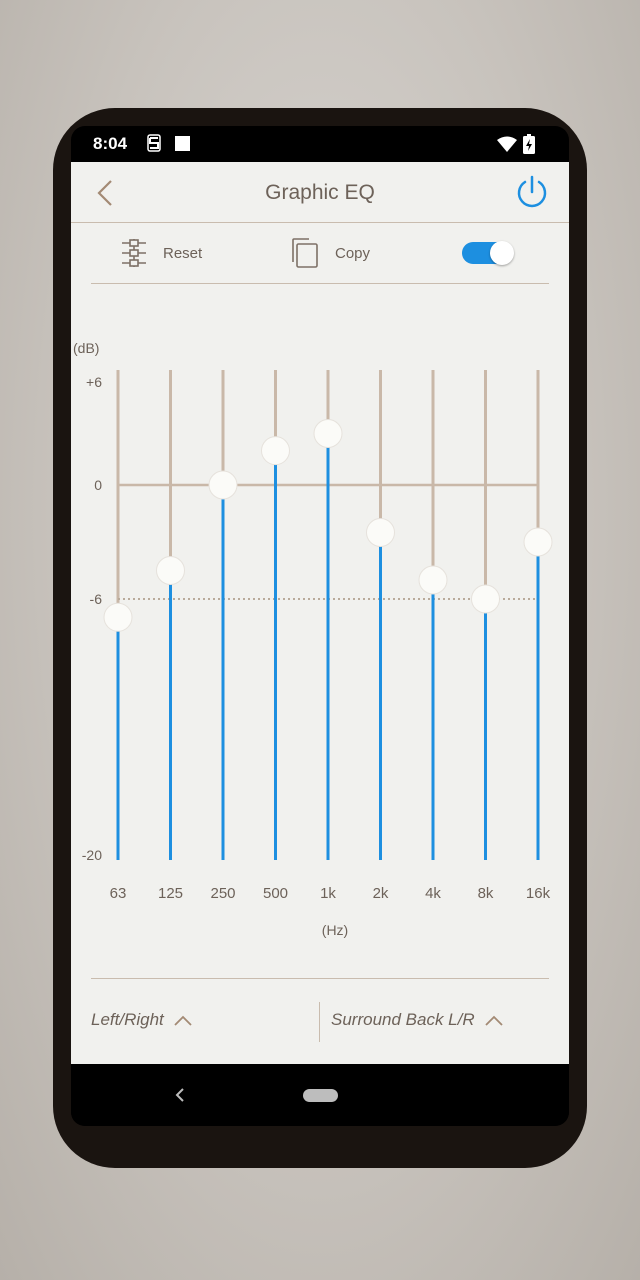  I want to click on surround-back-label: Surround Back L/R, so click(403, 1019).